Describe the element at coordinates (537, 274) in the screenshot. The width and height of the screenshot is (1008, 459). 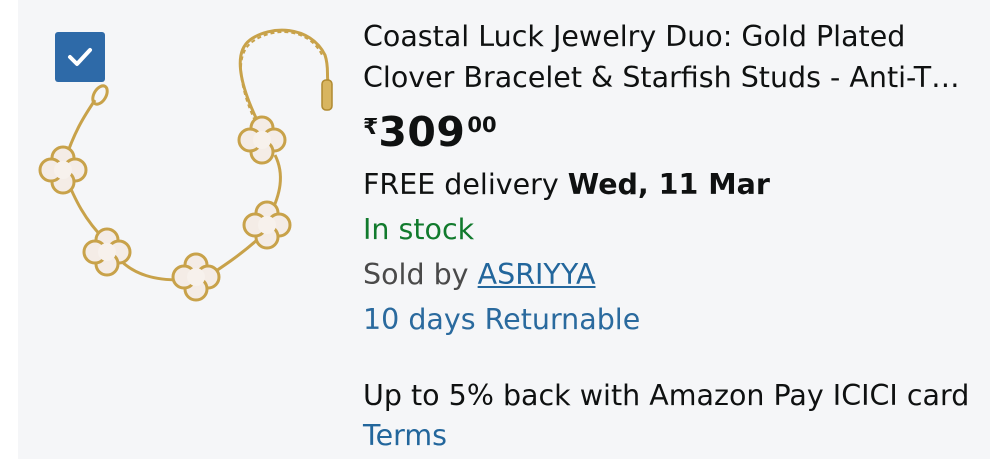
I see `seller-link: ASRIYYA` at that location.